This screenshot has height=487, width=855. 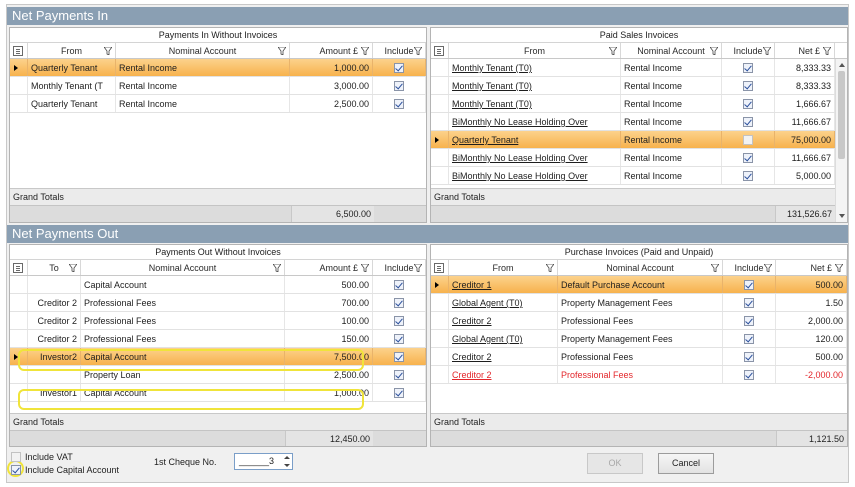 What do you see at coordinates (615, 463) in the screenshot?
I see `ok-button: OK` at bounding box center [615, 463].